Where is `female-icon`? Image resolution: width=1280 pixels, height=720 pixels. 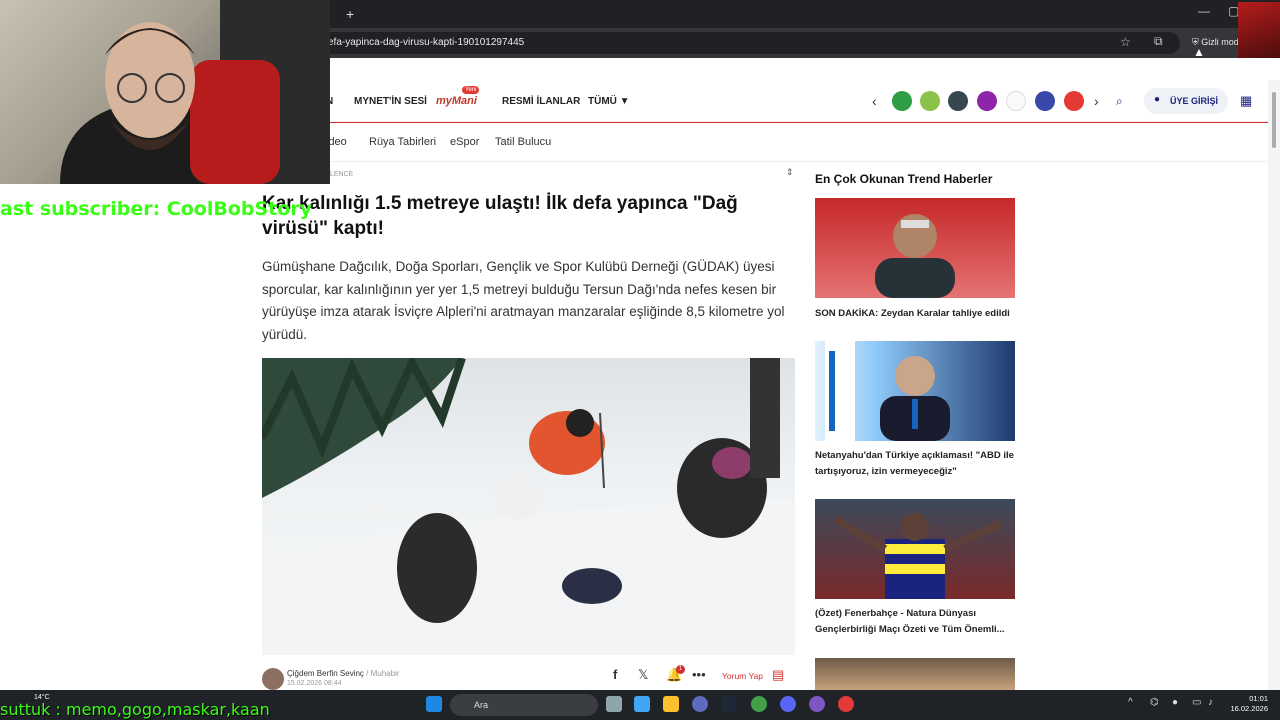
female-icon is located at coordinates (987, 101).